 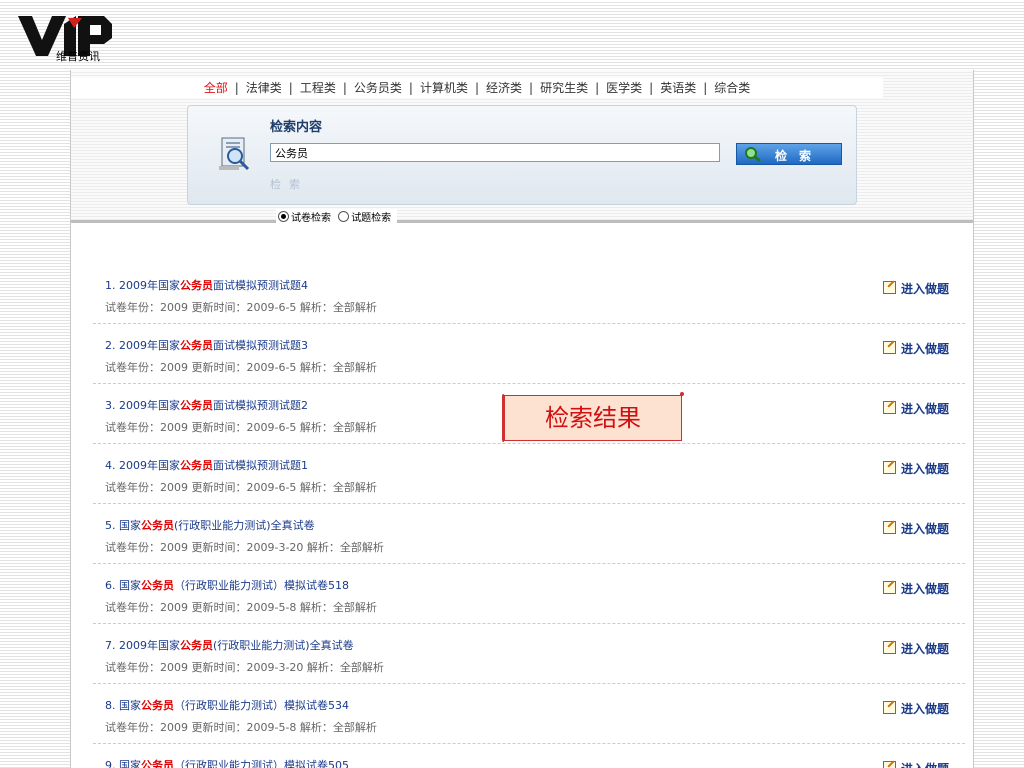 What do you see at coordinates (283, 216) in the screenshot?
I see `paper-search-radio` at bounding box center [283, 216].